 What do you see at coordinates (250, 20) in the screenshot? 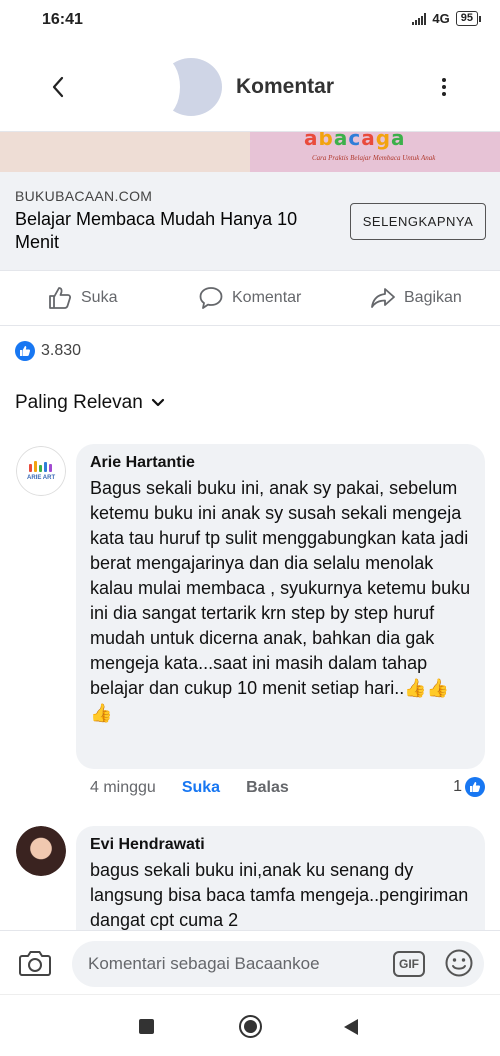
I see `status-bar: 16:41 4G 95` at bounding box center [250, 20].